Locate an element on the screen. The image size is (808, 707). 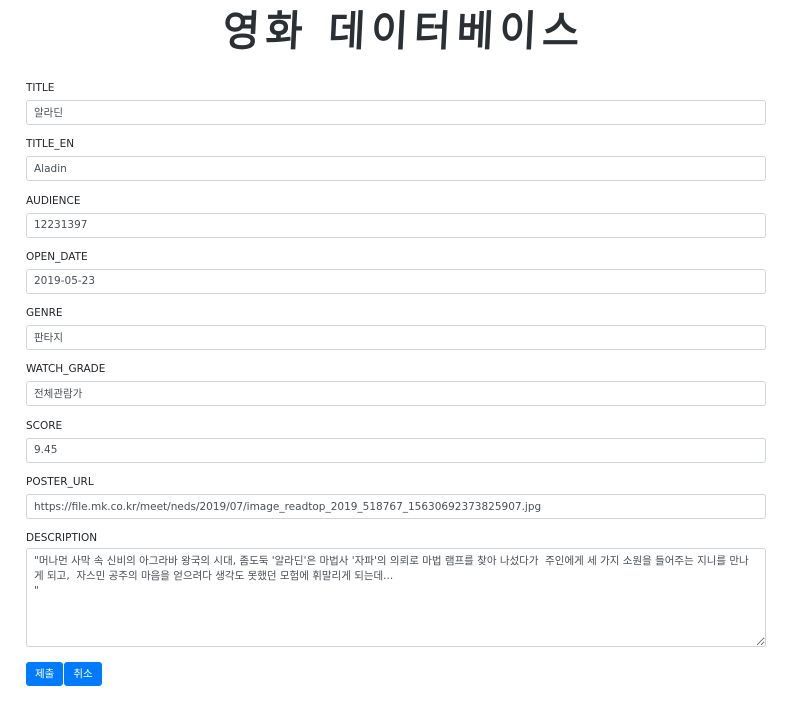
open-date-input is located at coordinates (396, 281).